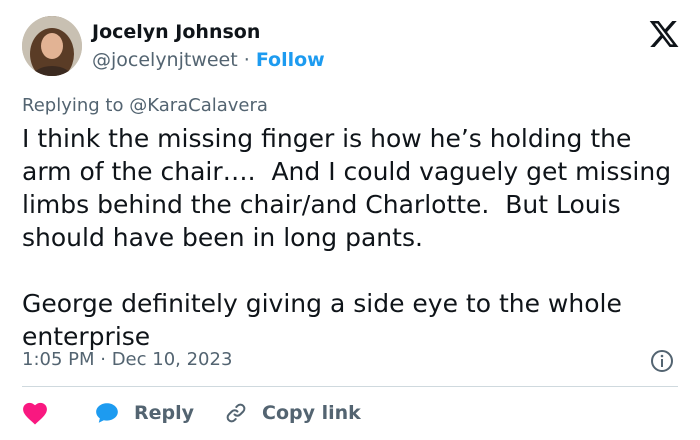 The width and height of the screenshot is (700, 440). Describe the element at coordinates (107, 413) in the screenshot. I see `speech-bubble-icon` at that location.